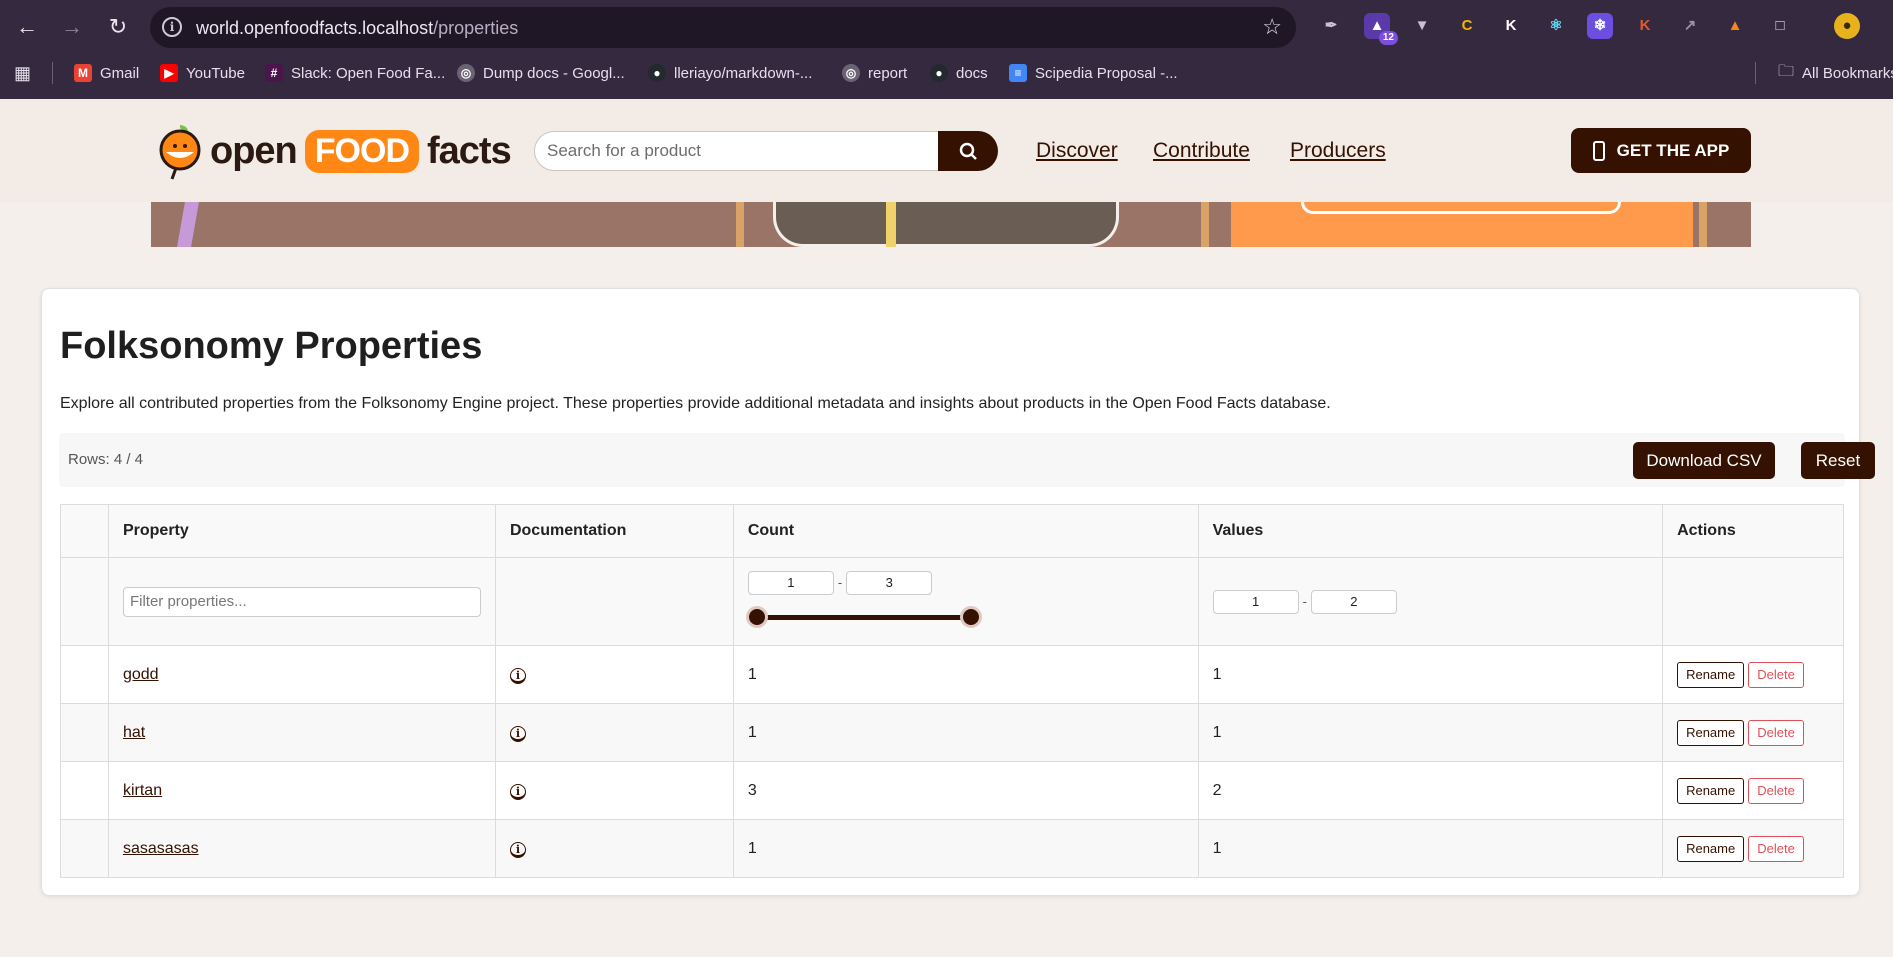 This screenshot has height=957, width=1893. What do you see at coordinates (1338, 151) in the screenshot?
I see `nav-producers: Producers` at bounding box center [1338, 151].